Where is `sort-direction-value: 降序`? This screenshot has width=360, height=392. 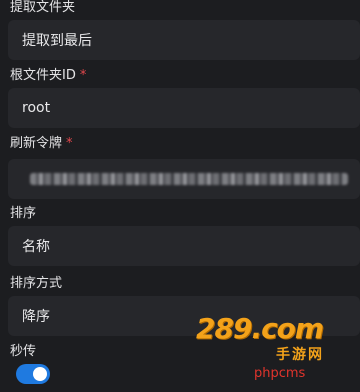 sort-direction-value: 降序 is located at coordinates (36, 317).